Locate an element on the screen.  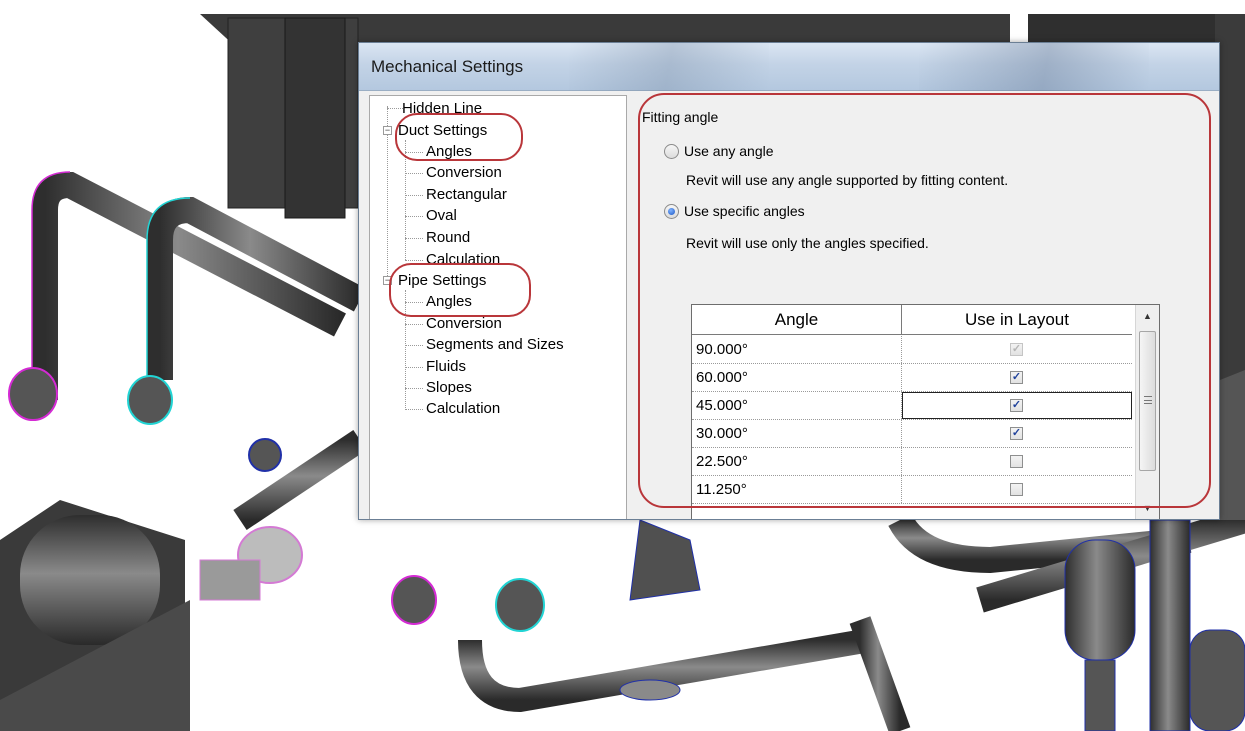
column-header-angle: Angle is located at coordinates (797, 319).